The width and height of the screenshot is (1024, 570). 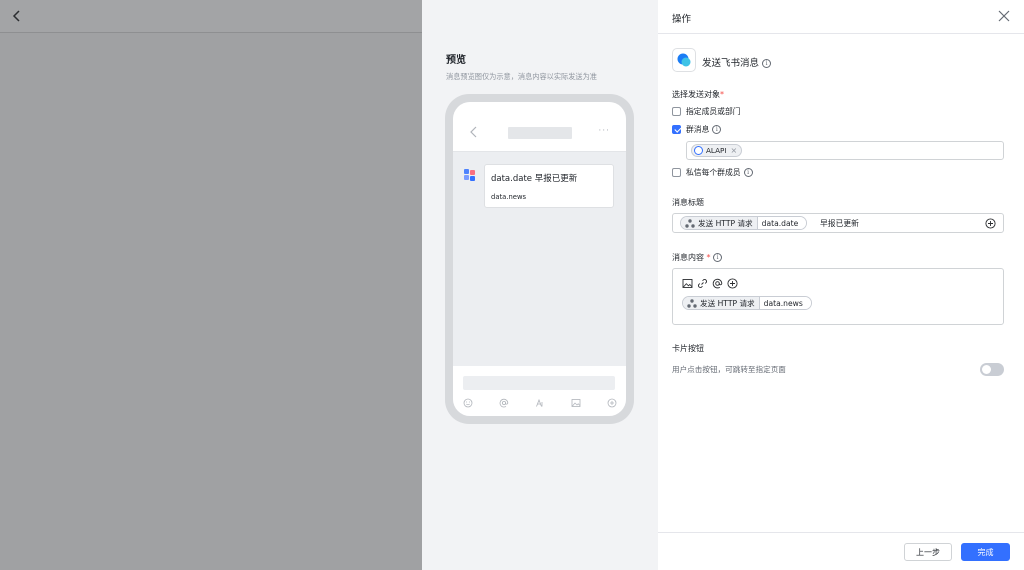 I want to click on recipient-option-label: 群消息, so click(x=698, y=129).